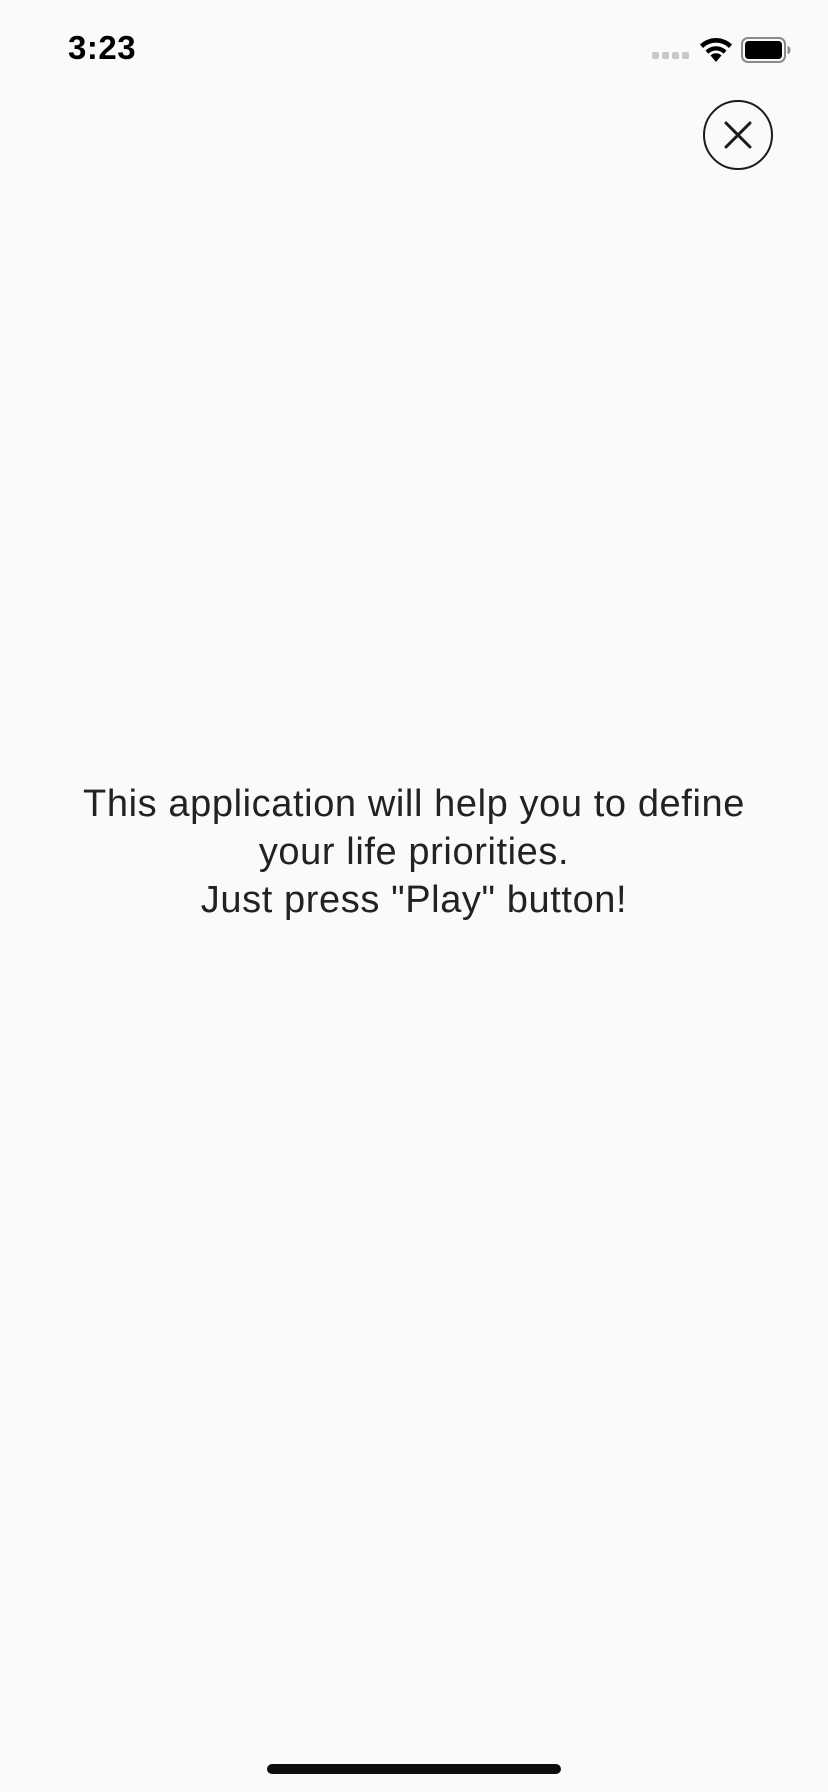 The width and height of the screenshot is (828, 1792). I want to click on cellular-signal-icon, so click(672, 56).